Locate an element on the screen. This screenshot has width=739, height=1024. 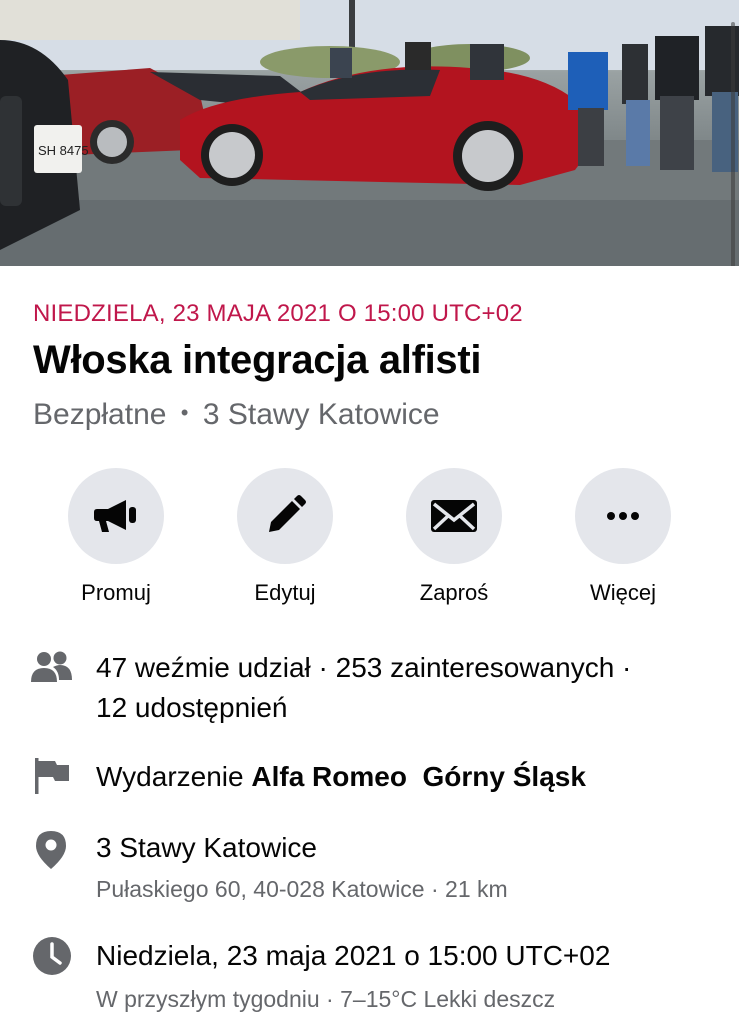
host-text: Wydarzenie Alfa Romeo Górny Śląsk is located at coordinates (341, 777).